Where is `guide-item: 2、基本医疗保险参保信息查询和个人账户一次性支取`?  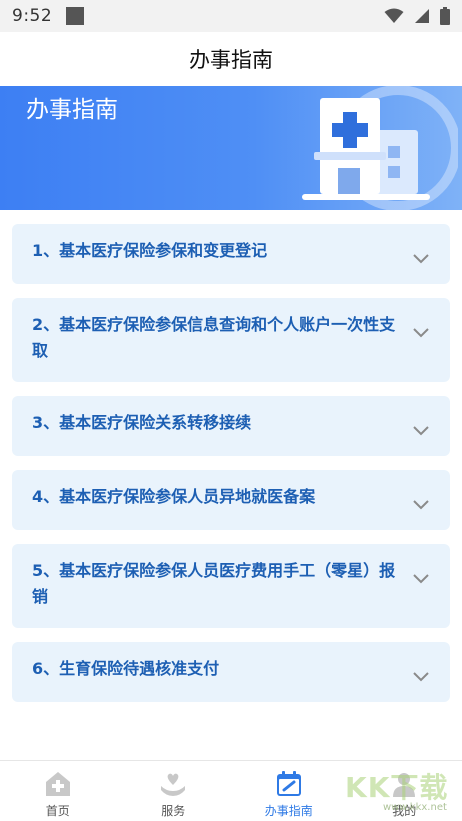 guide-item: 2、基本医疗保险参保信息查询和个人账户一次性支取 is located at coordinates (231, 340).